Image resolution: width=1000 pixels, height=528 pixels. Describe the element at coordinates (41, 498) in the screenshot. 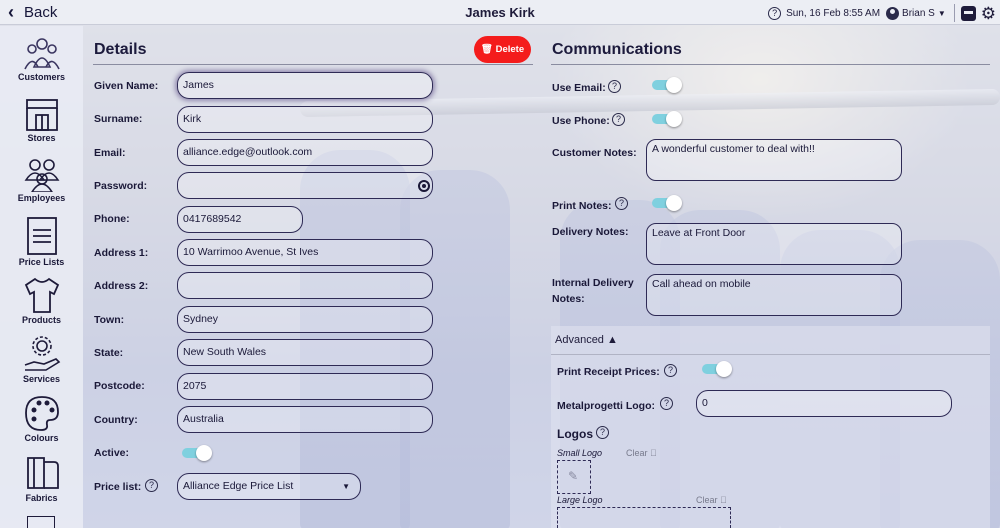

I see `sidebar-item-label: Fabrics` at that location.